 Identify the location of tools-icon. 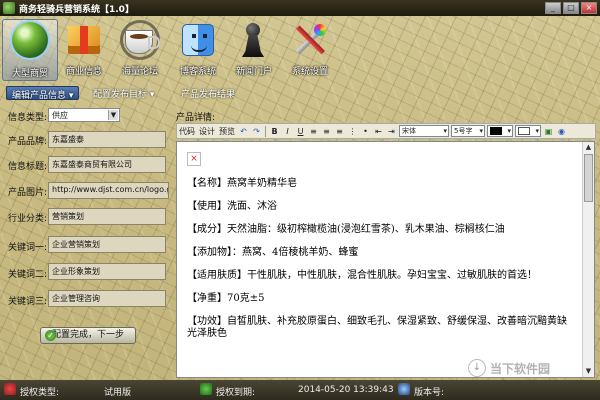
(310, 40).